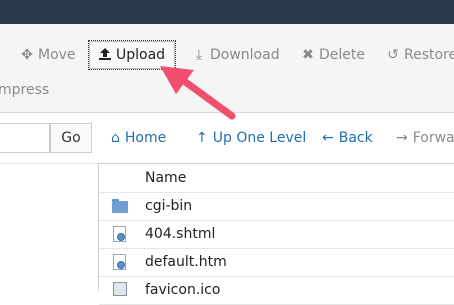 This screenshot has height=305, width=454. What do you see at coordinates (141, 55) in the screenshot?
I see `upload-label: Upload` at bounding box center [141, 55].